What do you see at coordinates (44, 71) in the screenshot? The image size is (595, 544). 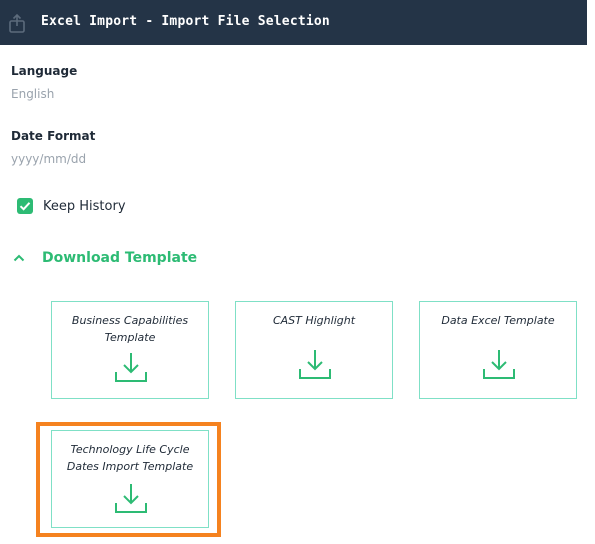 I see `language-label: Language` at bounding box center [44, 71].